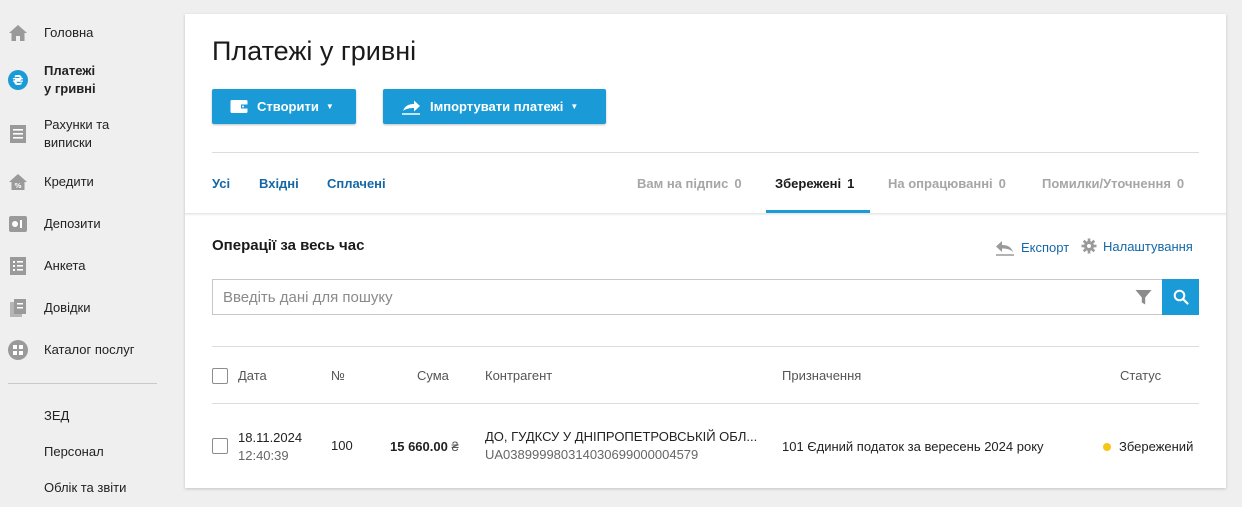  I want to click on sidebar-item-label: Депозити, so click(72, 223).